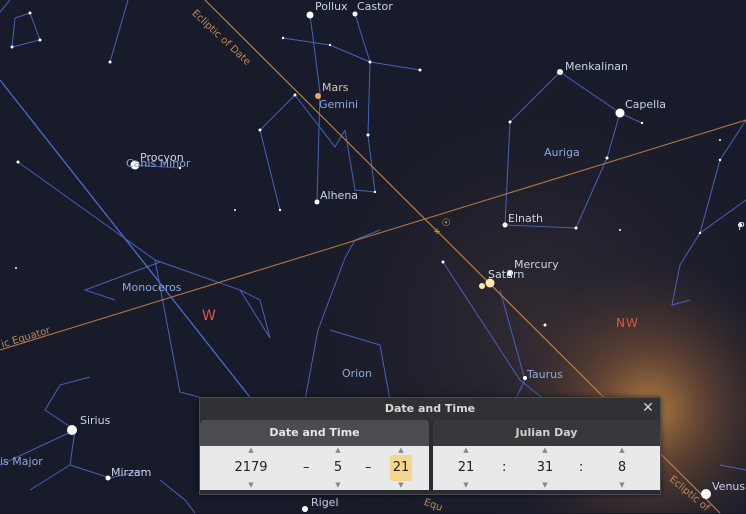 The height and width of the screenshot is (514, 746). Describe the element at coordinates (430, 409) in the screenshot. I see `dialog-title: Date and Time` at that location.